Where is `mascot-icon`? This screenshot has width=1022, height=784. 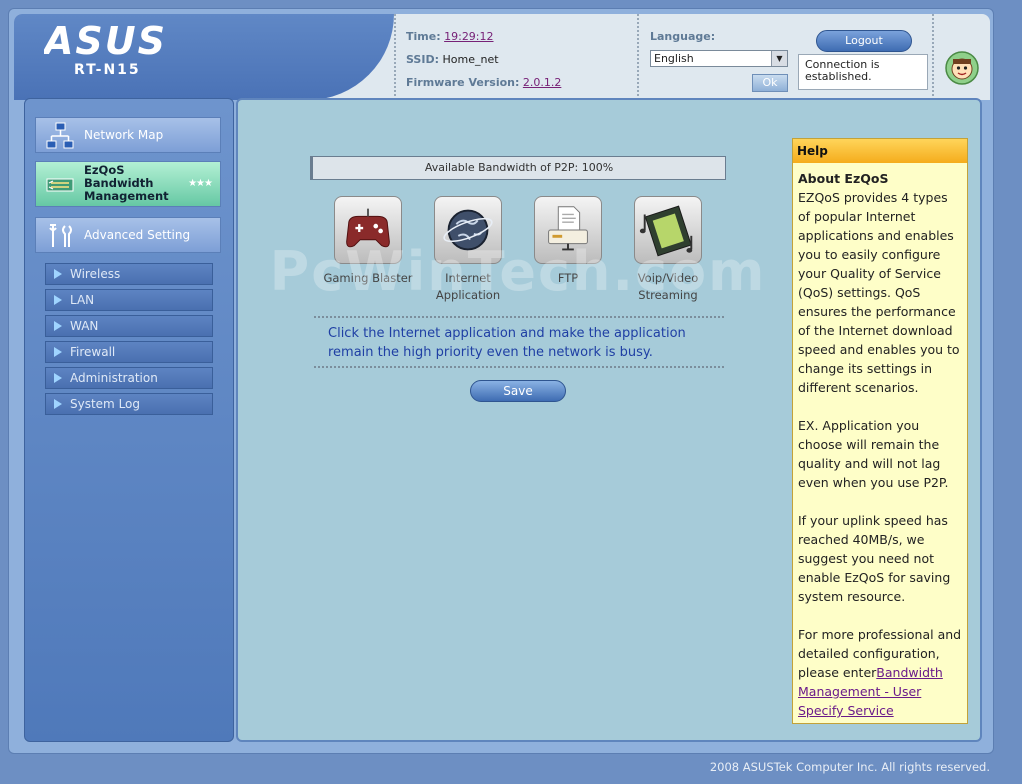
mascot-icon is located at coordinates (962, 68).